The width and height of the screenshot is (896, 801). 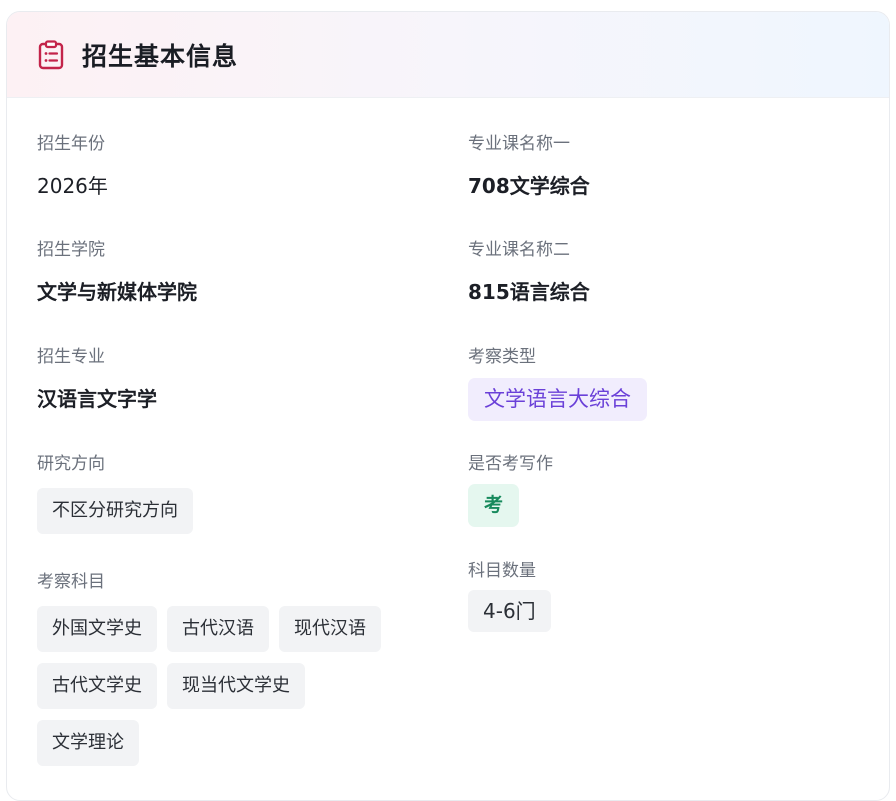 What do you see at coordinates (97, 686) in the screenshot?
I see `subject-tag: 古代文学史` at bounding box center [97, 686].